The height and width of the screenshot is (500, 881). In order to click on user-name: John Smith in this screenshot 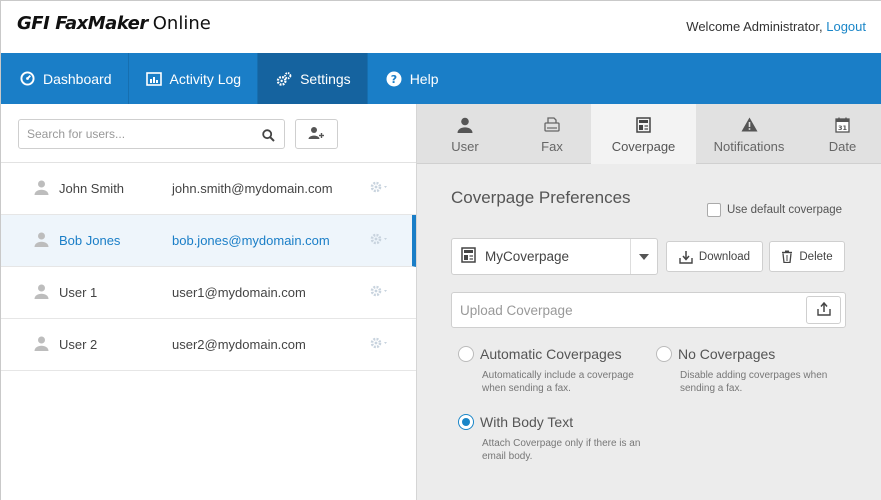, I will do `click(92, 188)`.